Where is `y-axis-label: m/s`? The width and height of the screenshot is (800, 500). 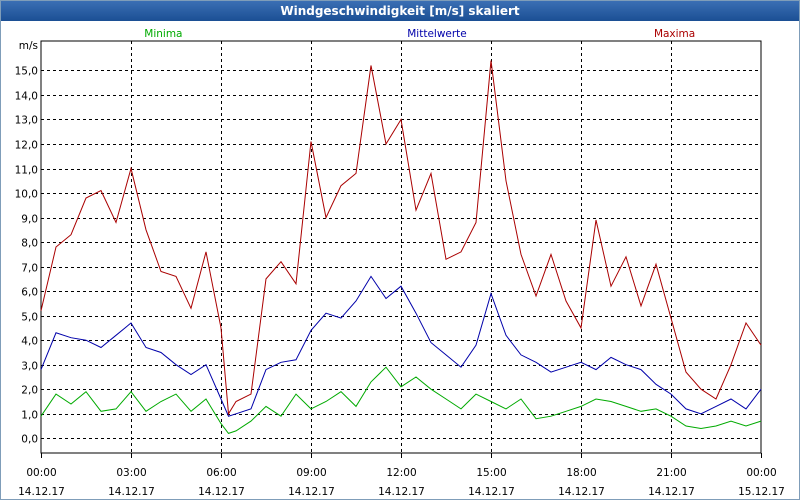 y-axis-label: m/s is located at coordinates (28, 46).